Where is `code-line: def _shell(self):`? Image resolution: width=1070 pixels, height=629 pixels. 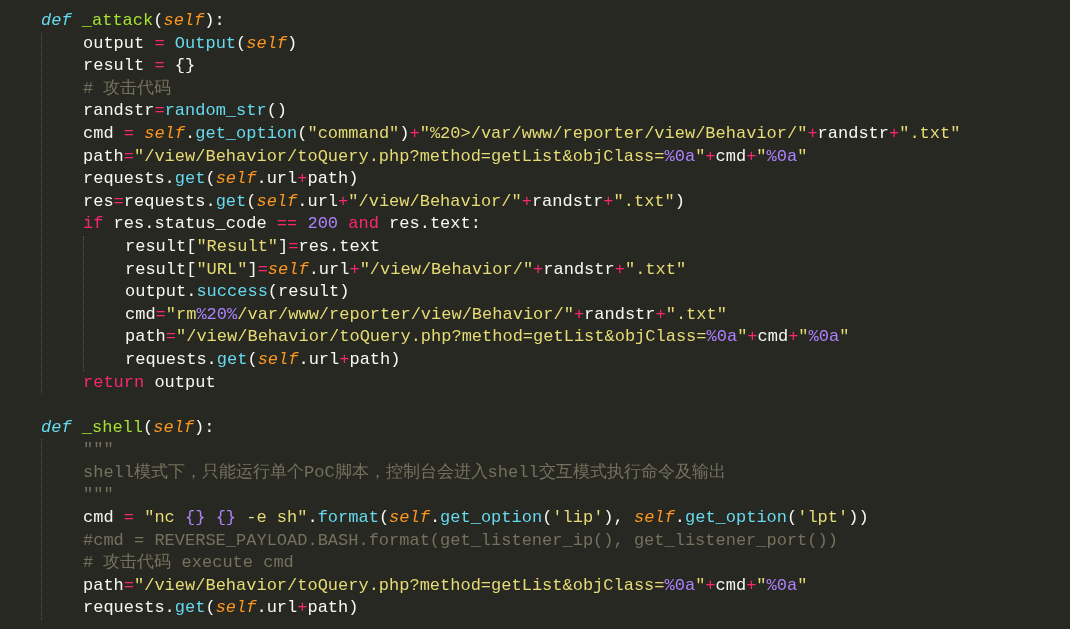 code-line: def _shell(self): is located at coordinates (128, 427).